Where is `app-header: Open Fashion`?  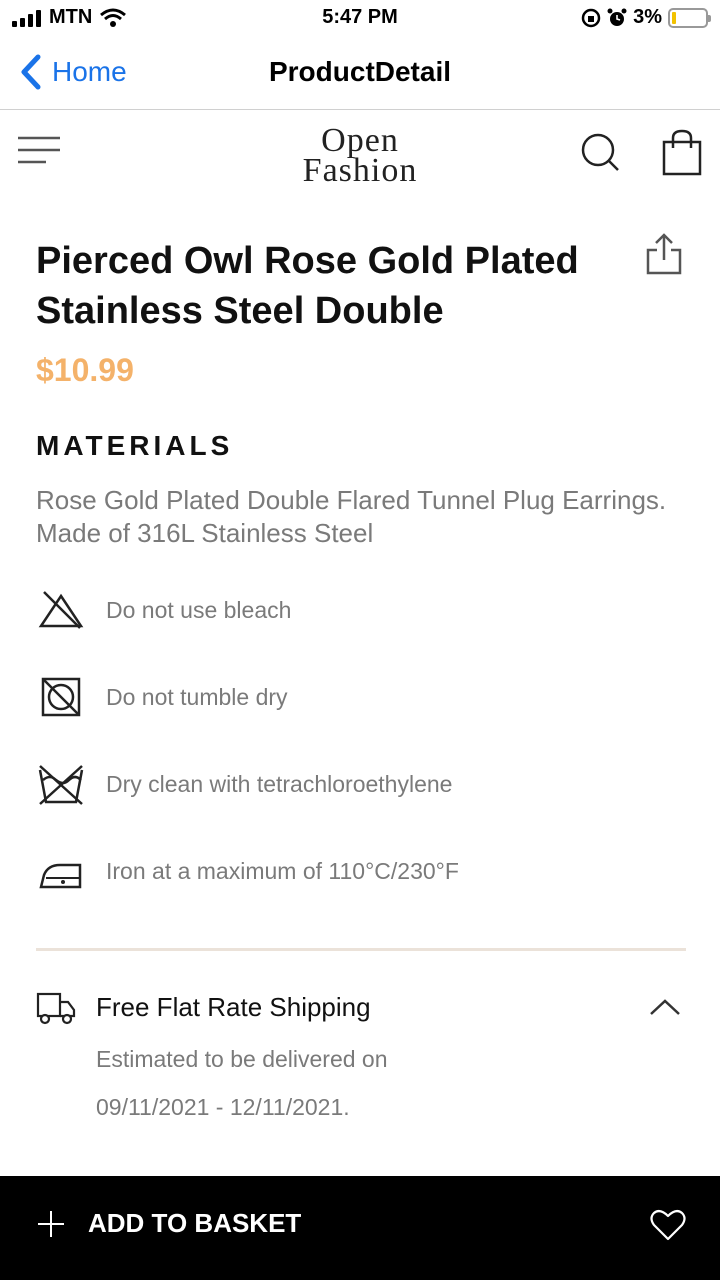
app-header: Open Fashion is located at coordinates (360, 160).